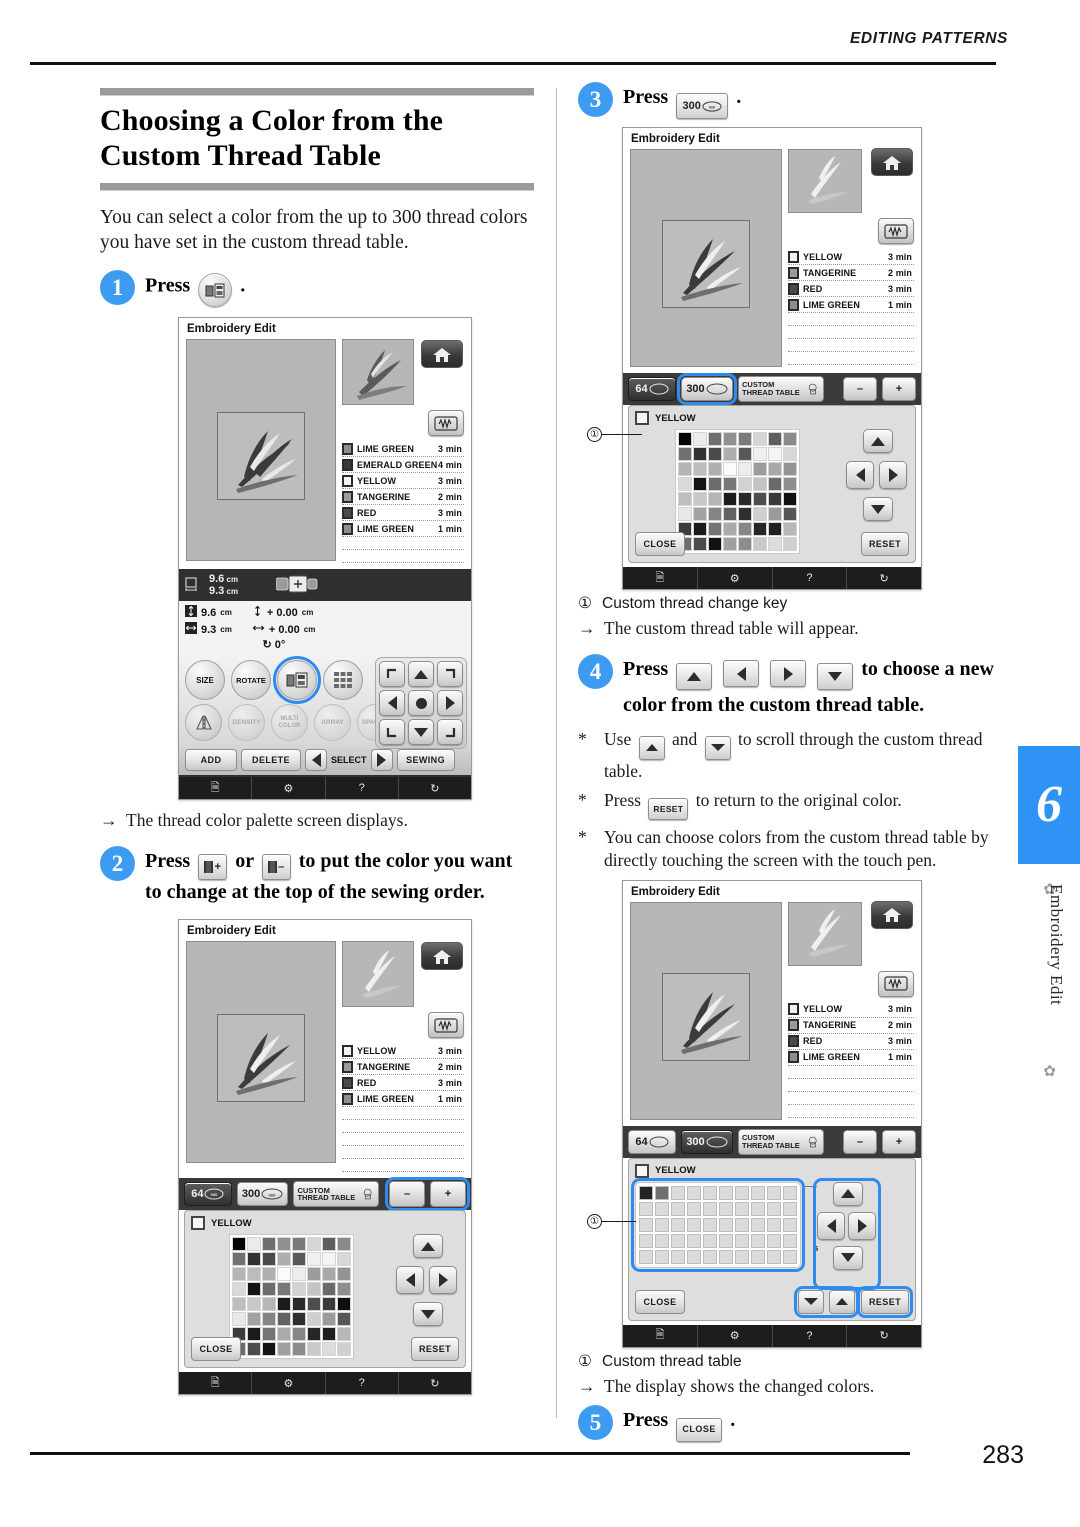  I want to click on palette-down-button, so click(848, 1257).